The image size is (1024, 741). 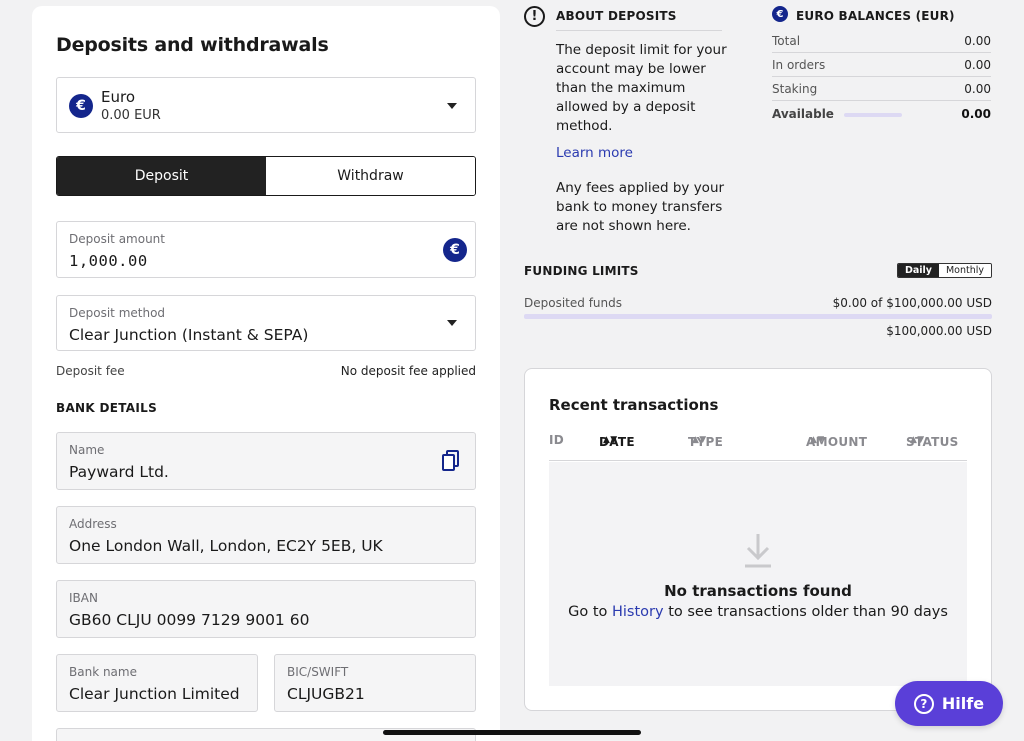 What do you see at coordinates (118, 97) in the screenshot?
I see `currency-name: Euro` at bounding box center [118, 97].